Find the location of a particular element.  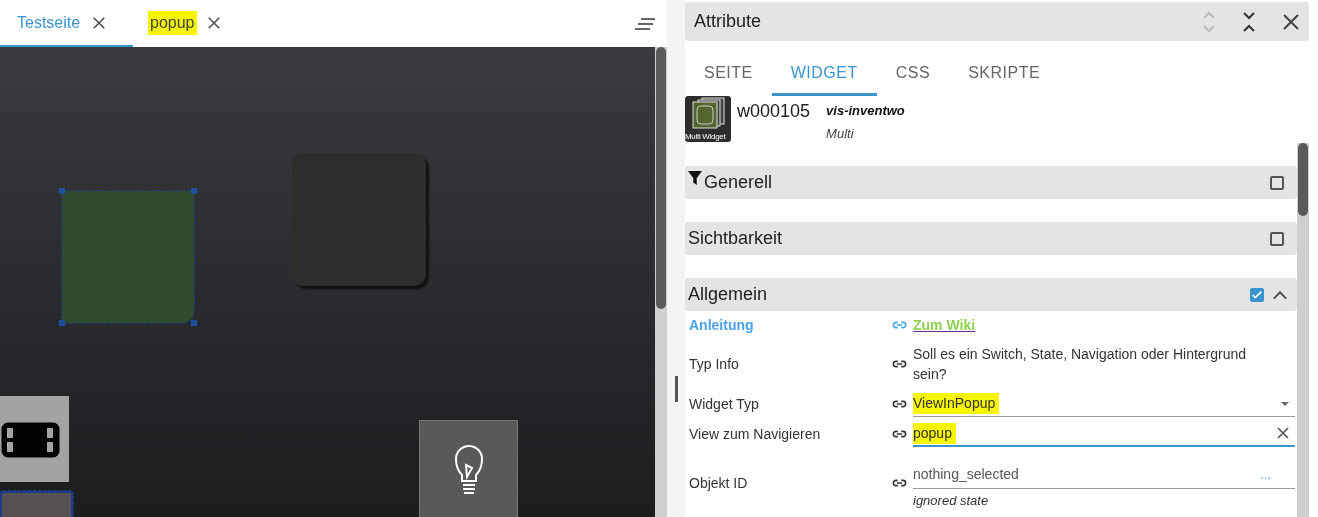

widget-id: w000105 is located at coordinates (774, 111).